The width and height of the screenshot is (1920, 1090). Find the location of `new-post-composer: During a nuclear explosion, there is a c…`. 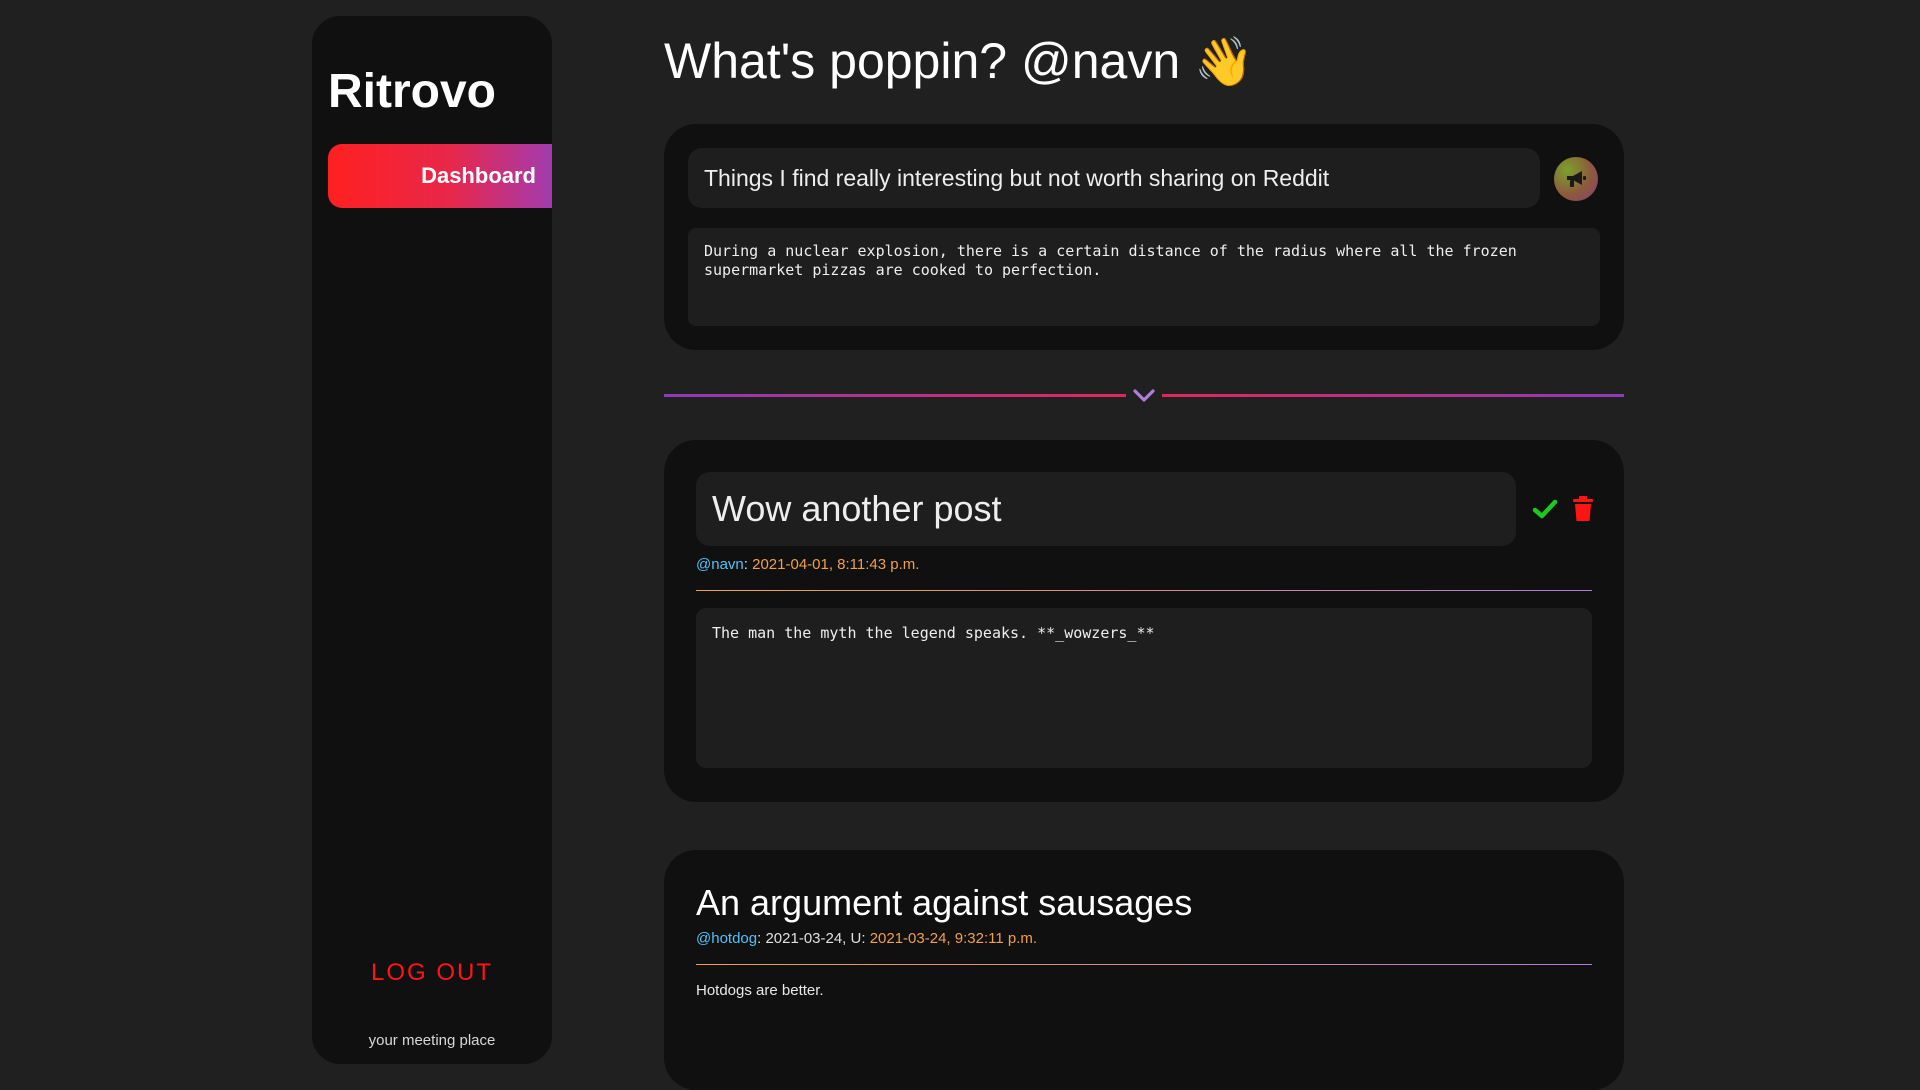

new-post-composer: During a nuclear explosion, there is a c… is located at coordinates (1144, 237).